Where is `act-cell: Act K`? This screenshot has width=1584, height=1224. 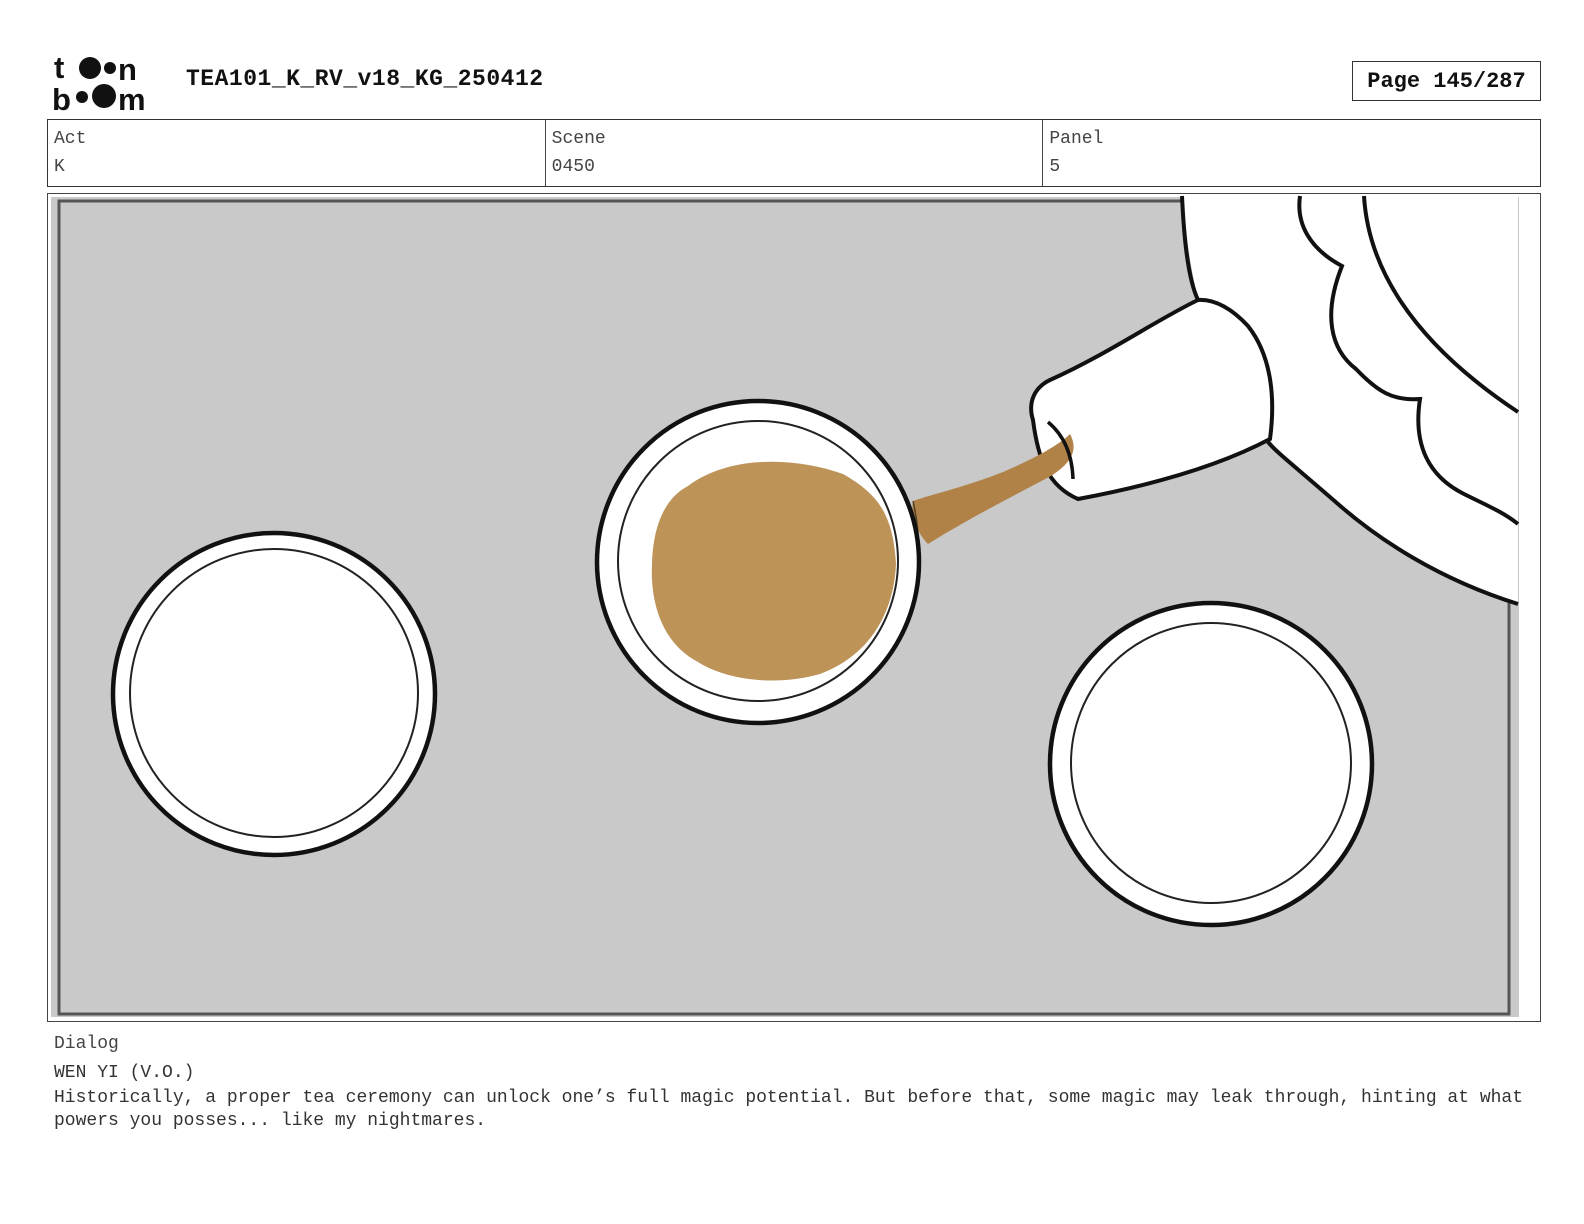
act-cell: Act K is located at coordinates (297, 153).